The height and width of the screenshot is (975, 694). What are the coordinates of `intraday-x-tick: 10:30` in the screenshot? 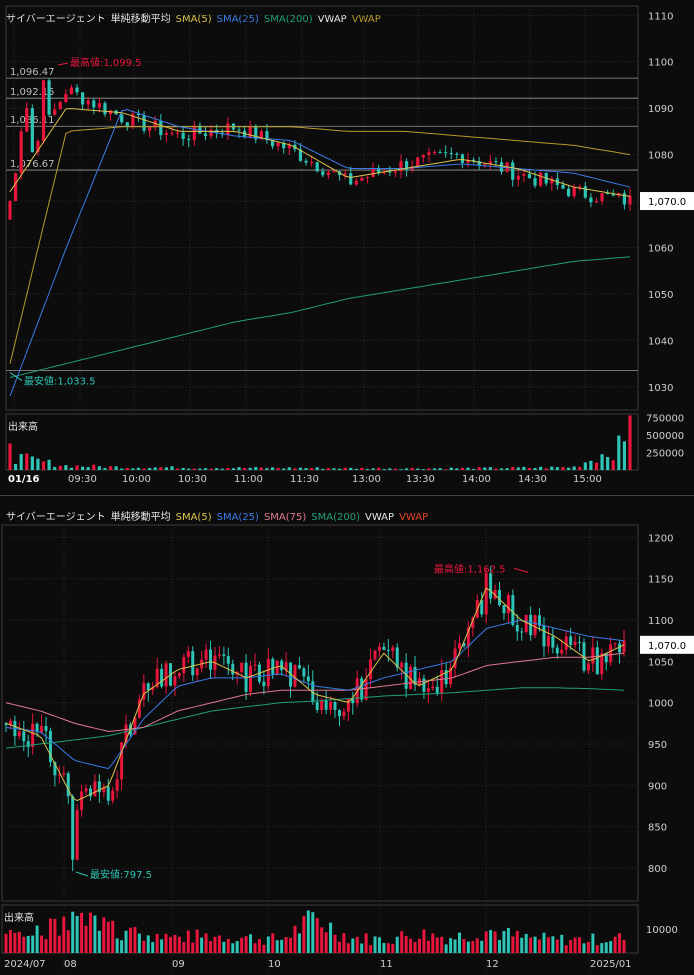 It's located at (192, 479).